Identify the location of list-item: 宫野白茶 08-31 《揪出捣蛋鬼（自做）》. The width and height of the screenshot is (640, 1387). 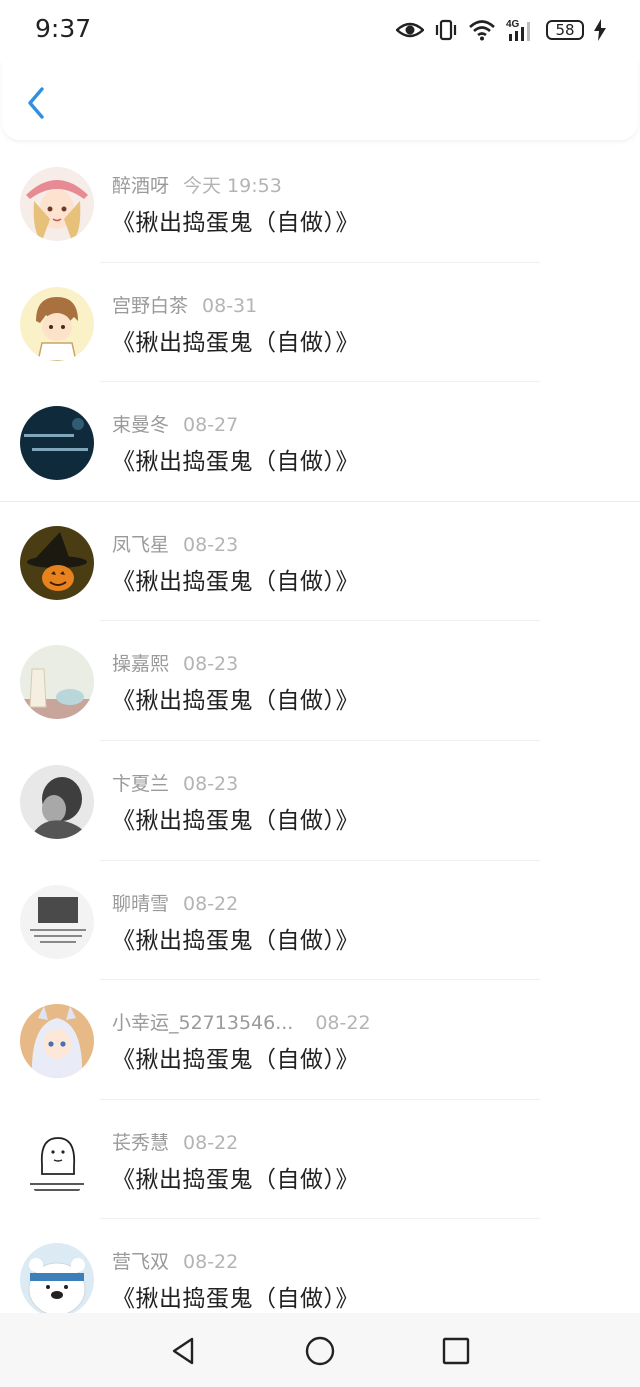
(320, 323).